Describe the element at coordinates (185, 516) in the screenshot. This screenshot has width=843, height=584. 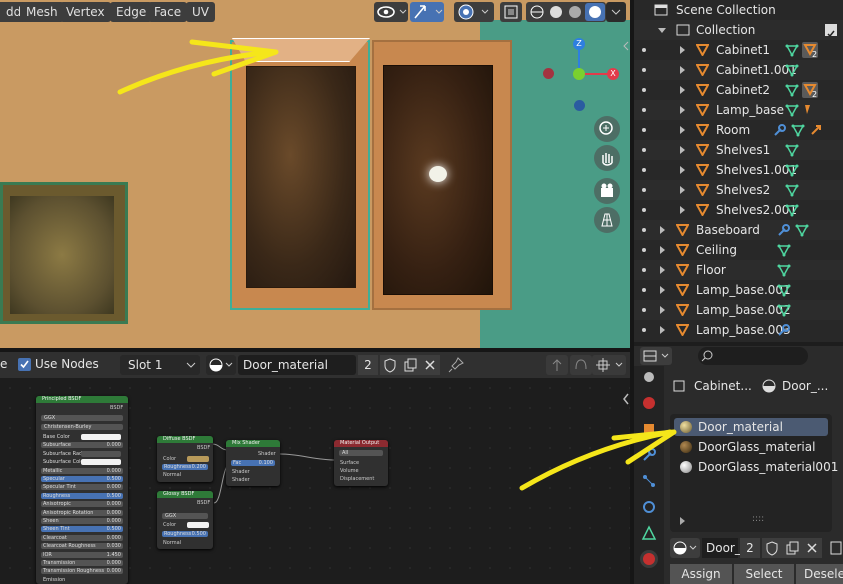
I see `glossy-distribution-dropdown: GGX` at that location.